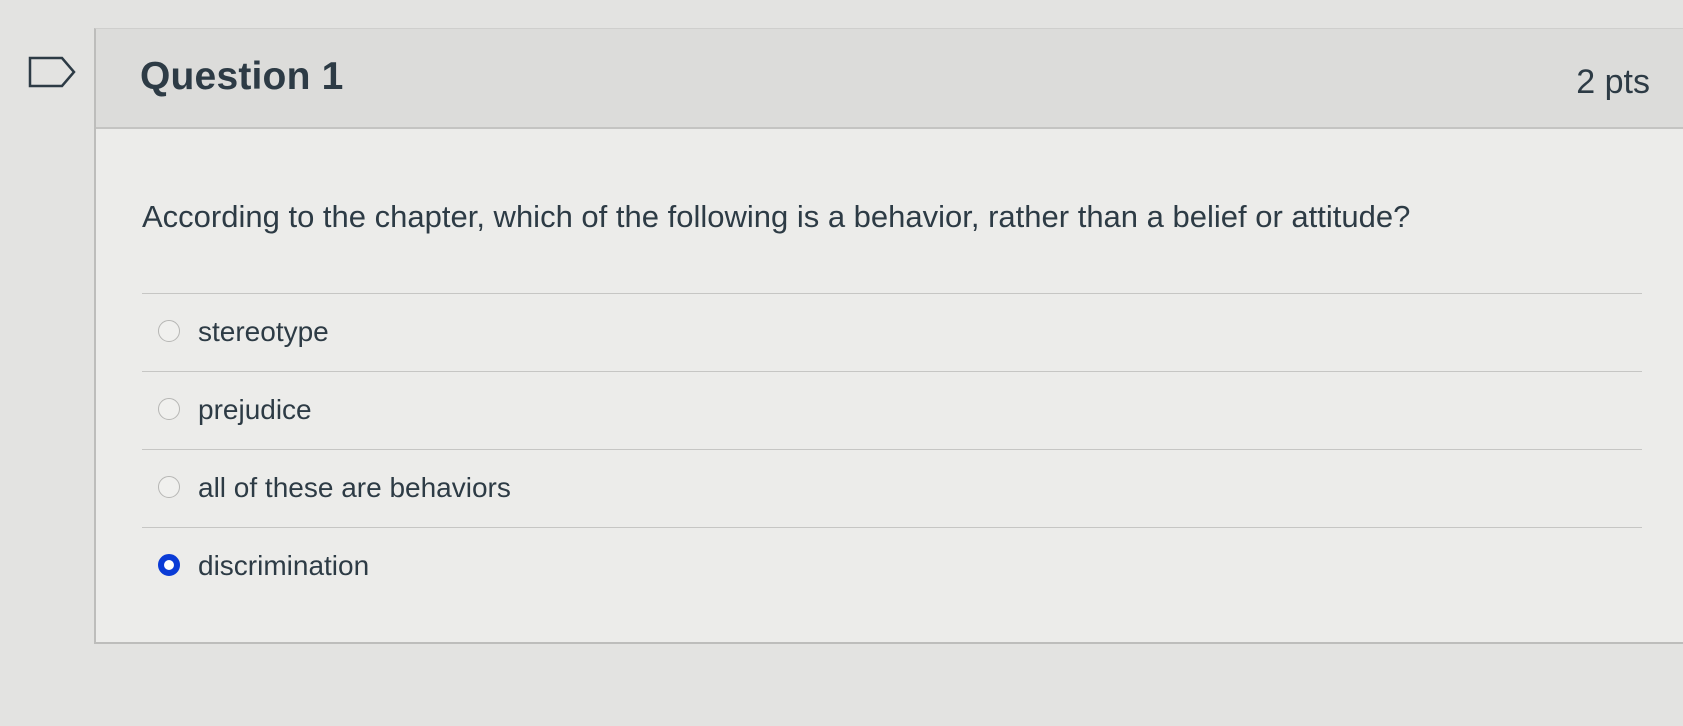 This screenshot has width=1683, height=726. I want to click on flag-question-icon, so click(52, 72).